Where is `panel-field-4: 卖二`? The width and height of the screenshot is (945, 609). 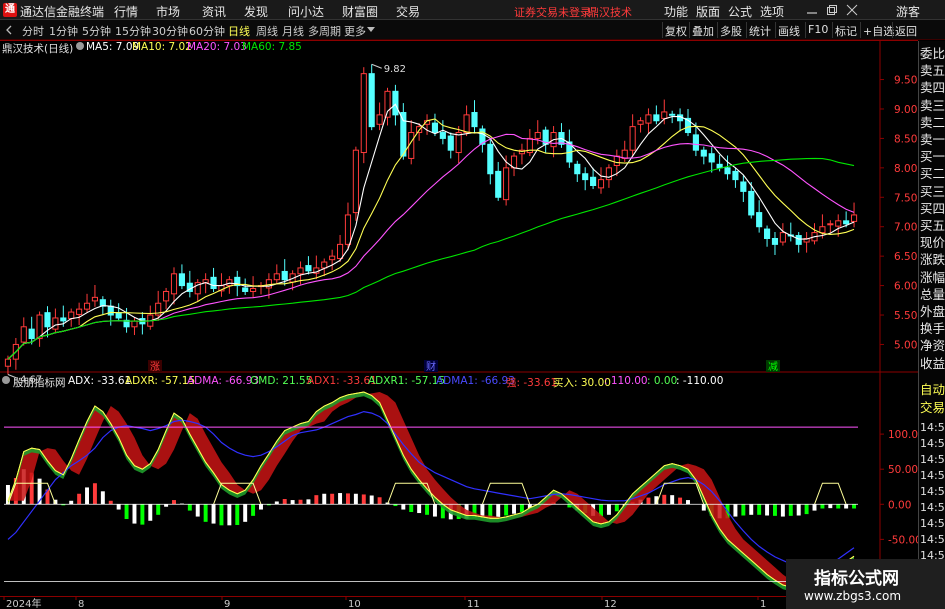 panel-field-4: 卖二 is located at coordinates (932, 123).